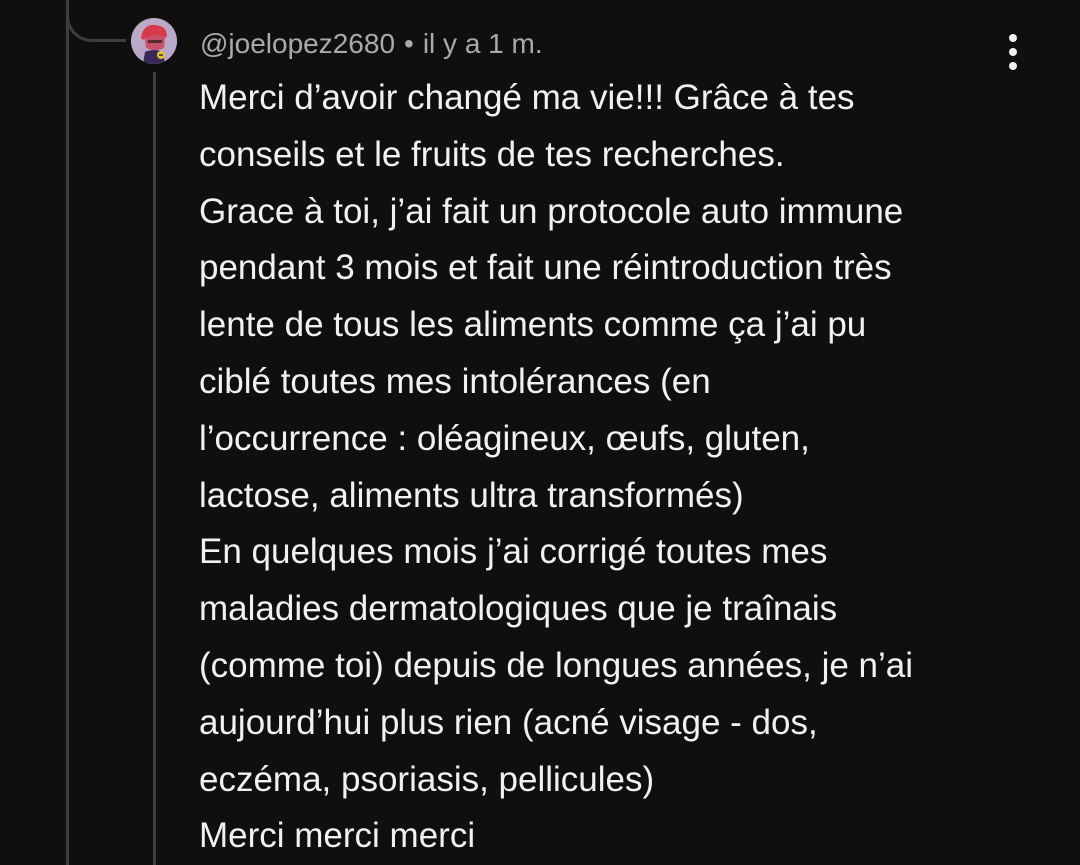 Image resolution: width=1080 pixels, height=865 pixels. What do you see at coordinates (154, 468) in the screenshot?
I see `thread-line-reply` at bounding box center [154, 468].